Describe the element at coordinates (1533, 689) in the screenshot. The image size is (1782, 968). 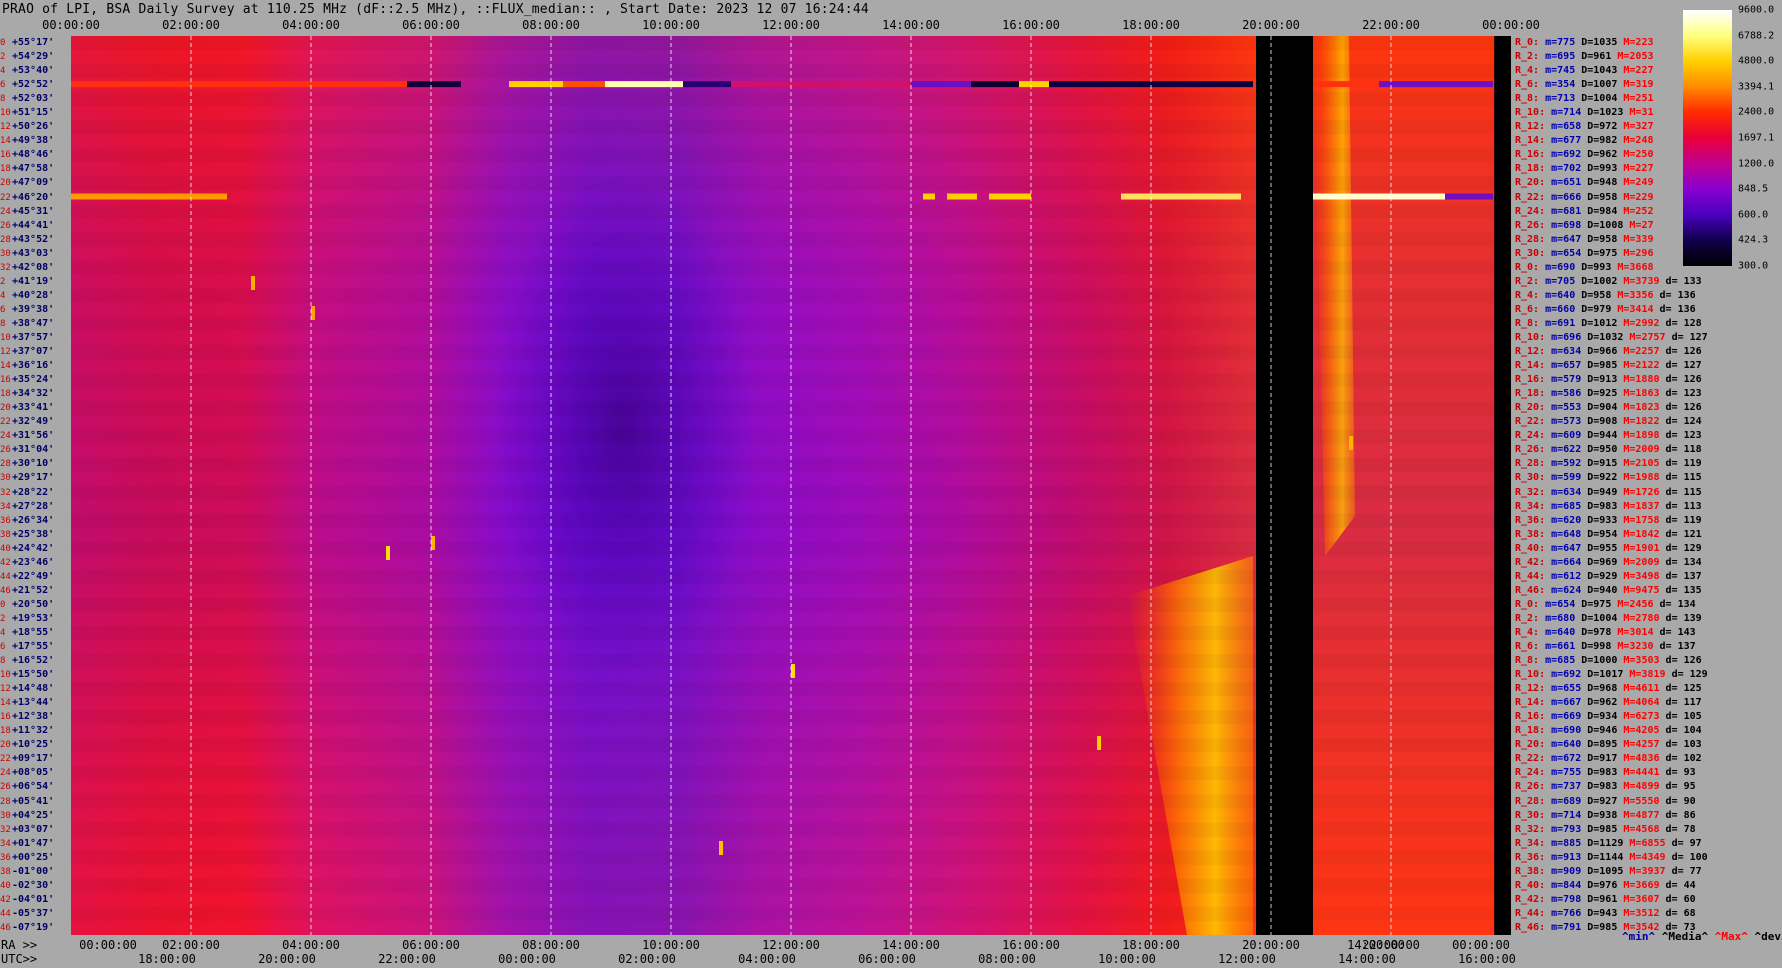
I see `stat-r: R_12:` at that location.